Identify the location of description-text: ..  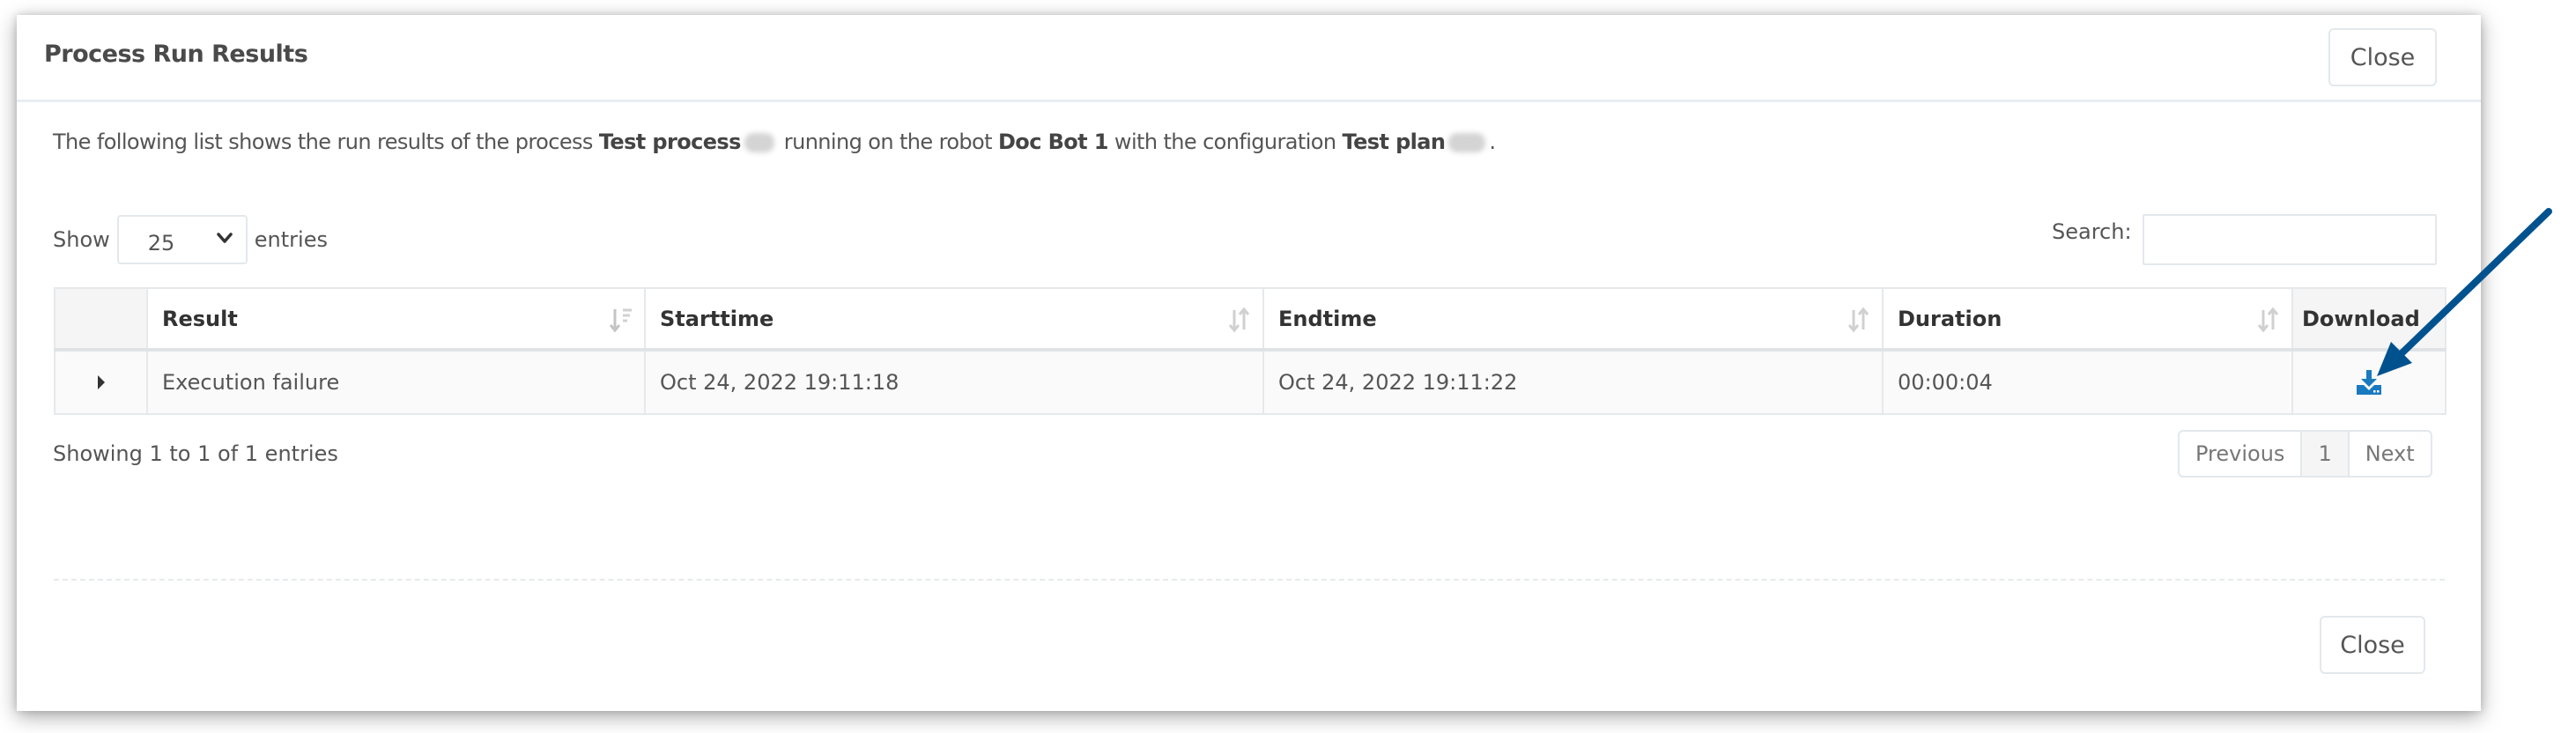
(1493, 142).